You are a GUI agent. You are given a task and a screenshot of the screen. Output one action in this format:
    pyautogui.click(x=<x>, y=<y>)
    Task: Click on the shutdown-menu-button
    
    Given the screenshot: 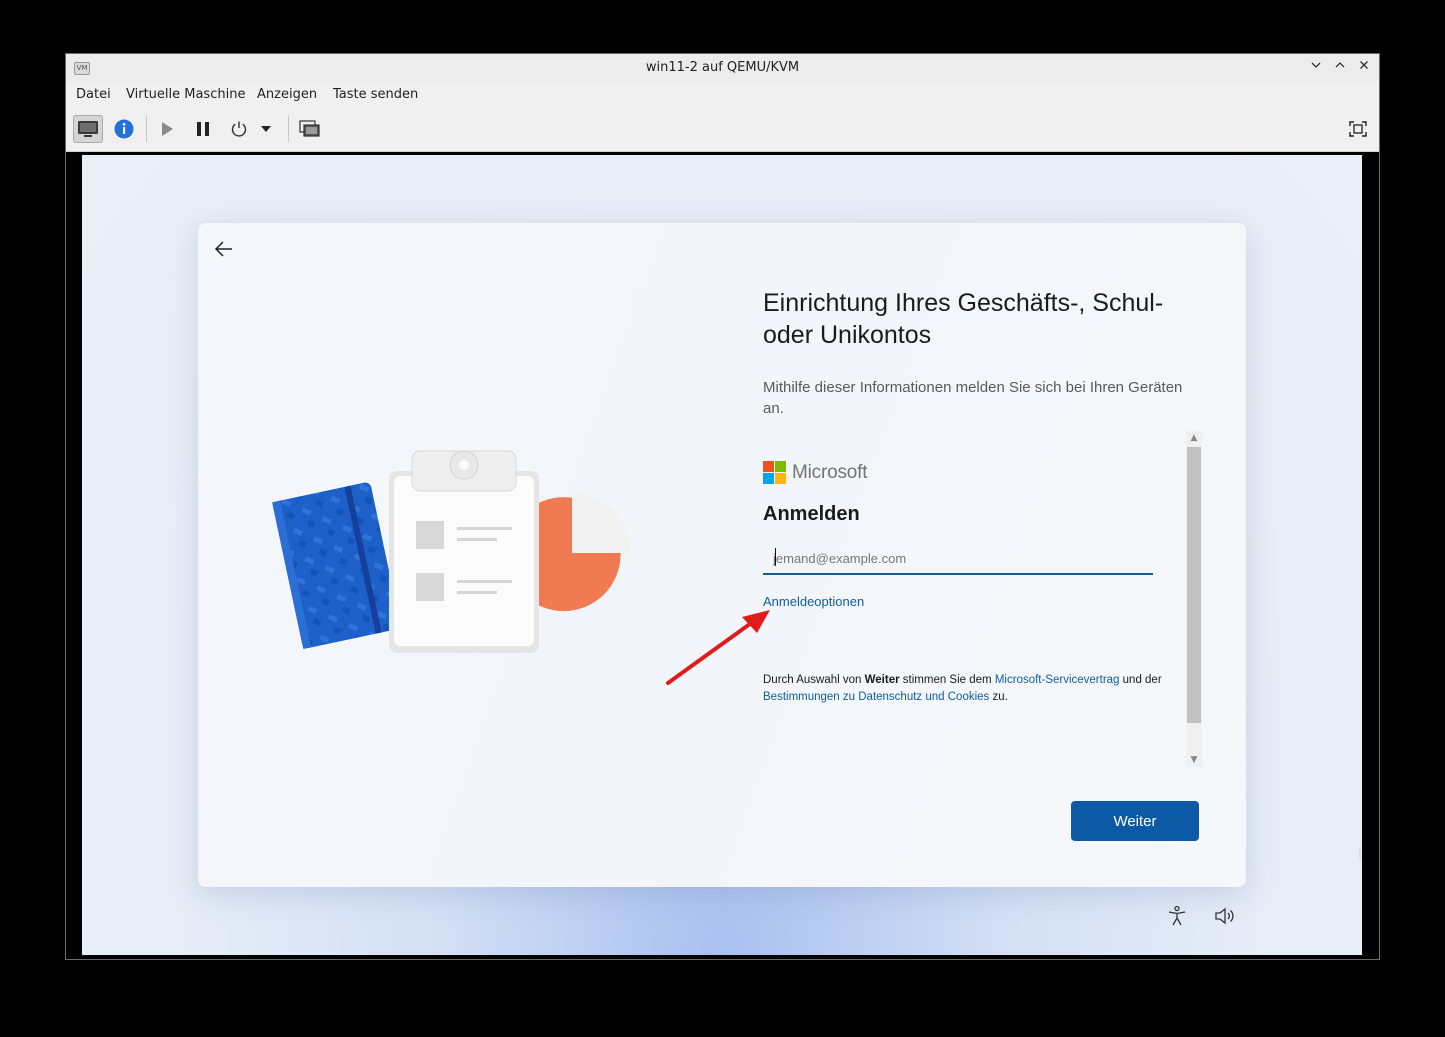 What is the action you would take?
    pyautogui.click(x=266, y=129)
    